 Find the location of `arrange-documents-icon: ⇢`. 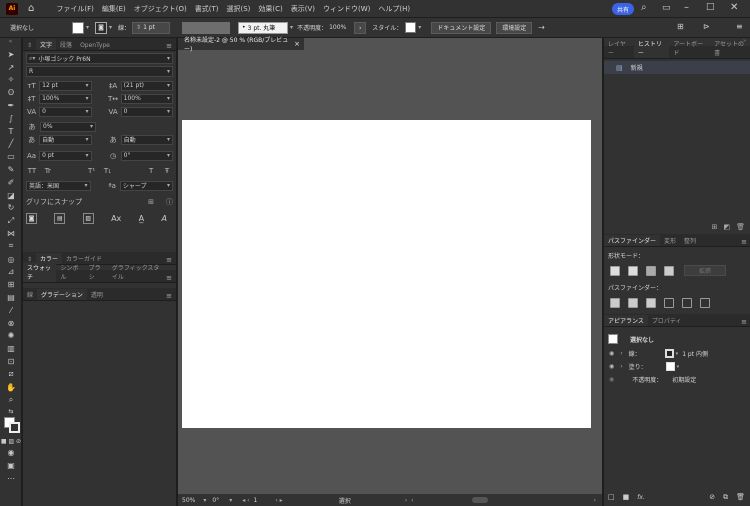

arrange-documents-icon: ⇢ is located at coordinates (541, 27).